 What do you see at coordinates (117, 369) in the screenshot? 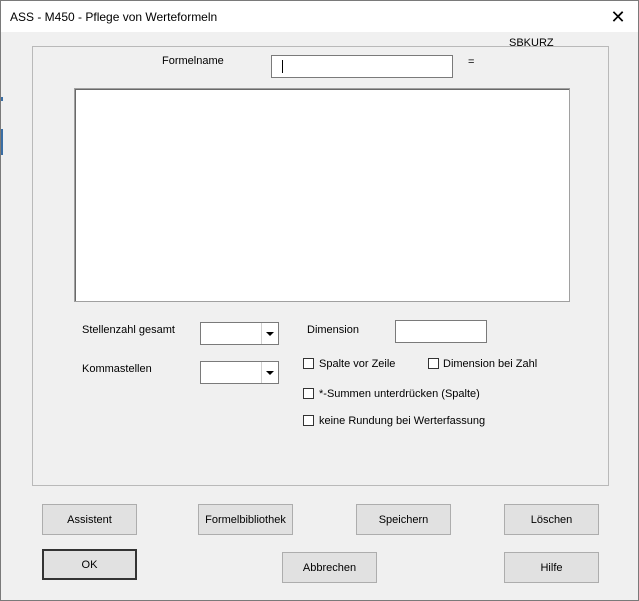
I see `kommastellen-label: Kommastellen` at bounding box center [117, 369].